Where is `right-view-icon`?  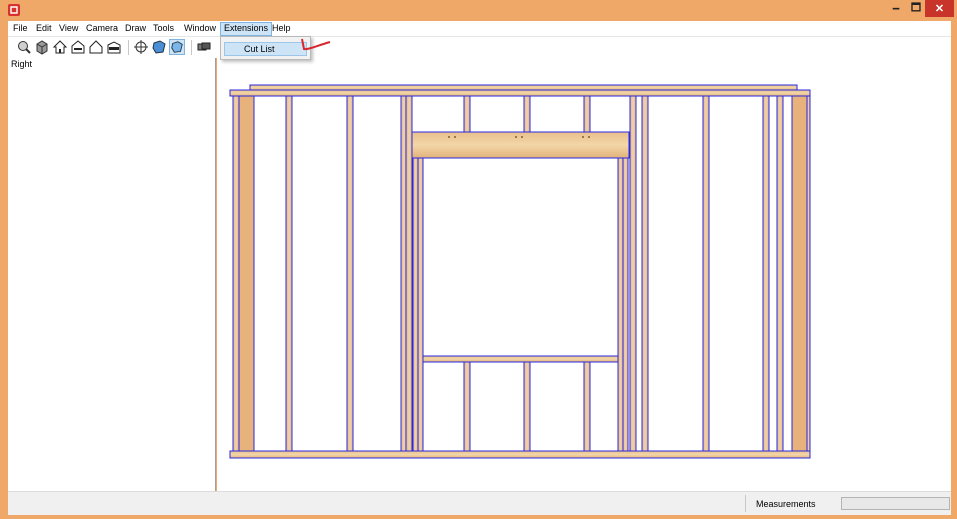 right-view-icon is located at coordinates (96, 47).